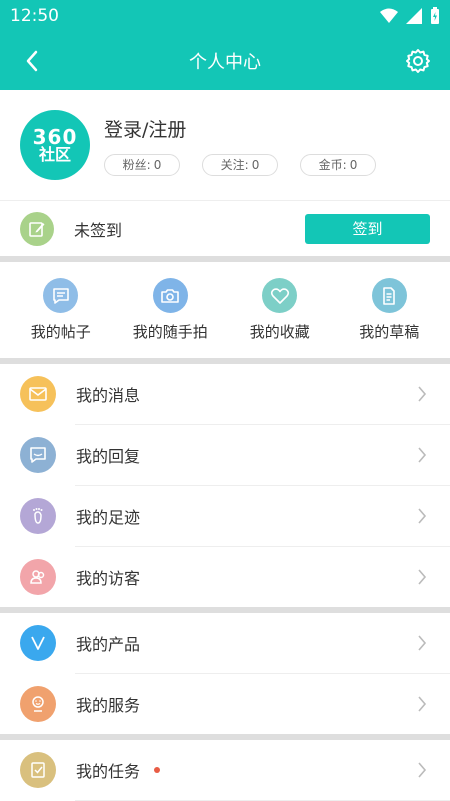  I want to click on logo-number: 360, so click(55, 137).